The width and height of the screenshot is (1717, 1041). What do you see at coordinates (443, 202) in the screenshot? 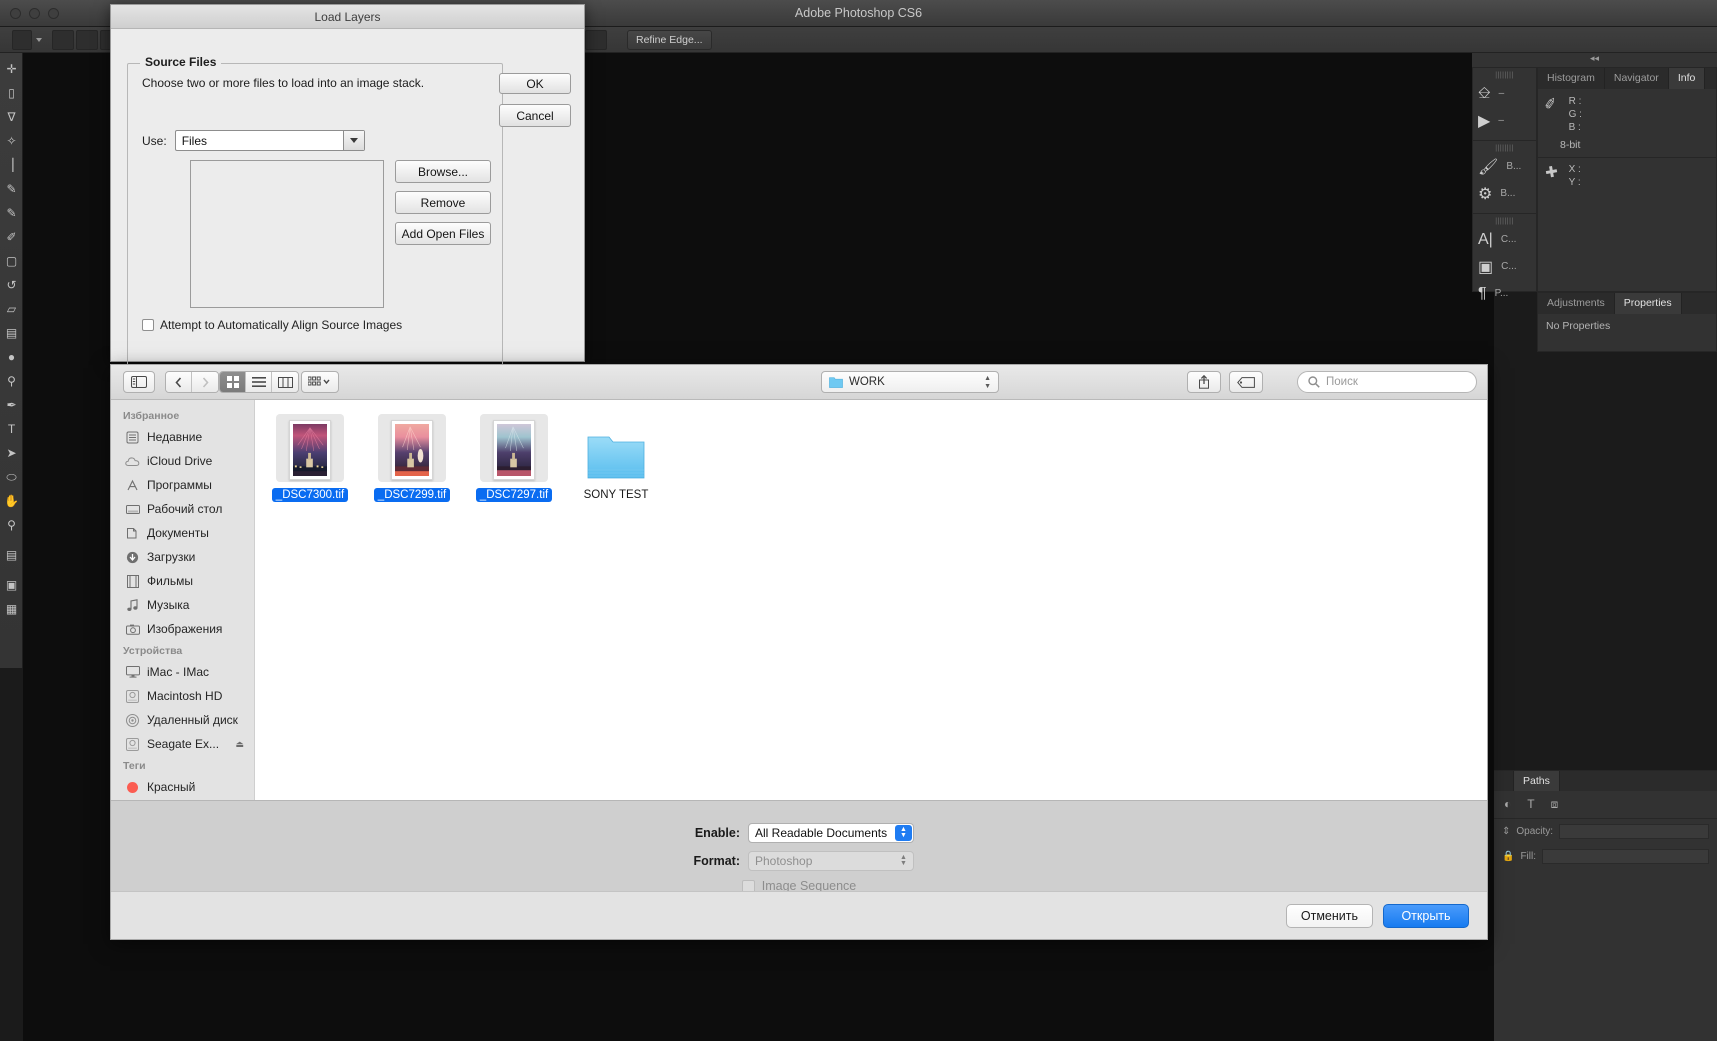
I see `remove-button: Remove` at bounding box center [443, 202].